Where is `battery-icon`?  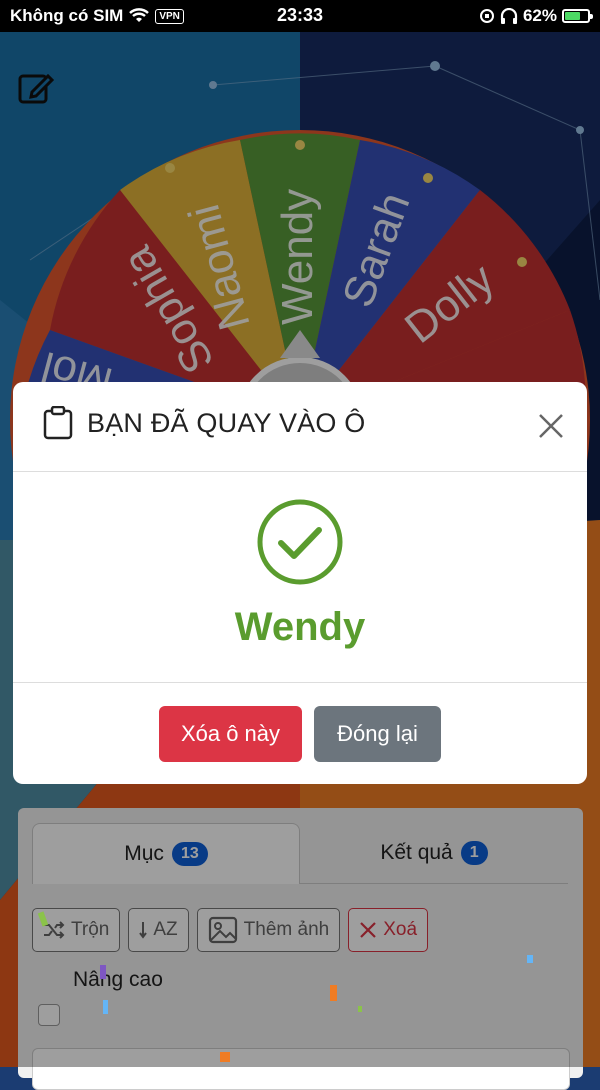
battery-icon is located at coordinates (577, 16).